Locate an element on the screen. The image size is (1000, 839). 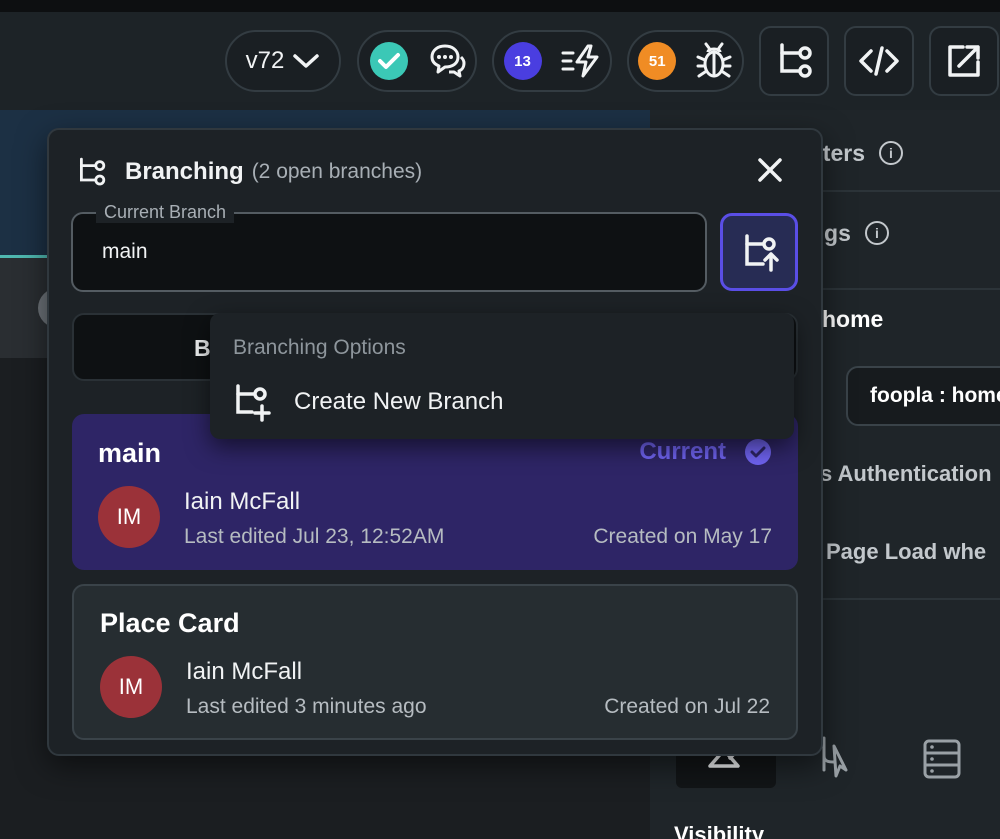
window-top-strip is located at coordinates (500, 6).